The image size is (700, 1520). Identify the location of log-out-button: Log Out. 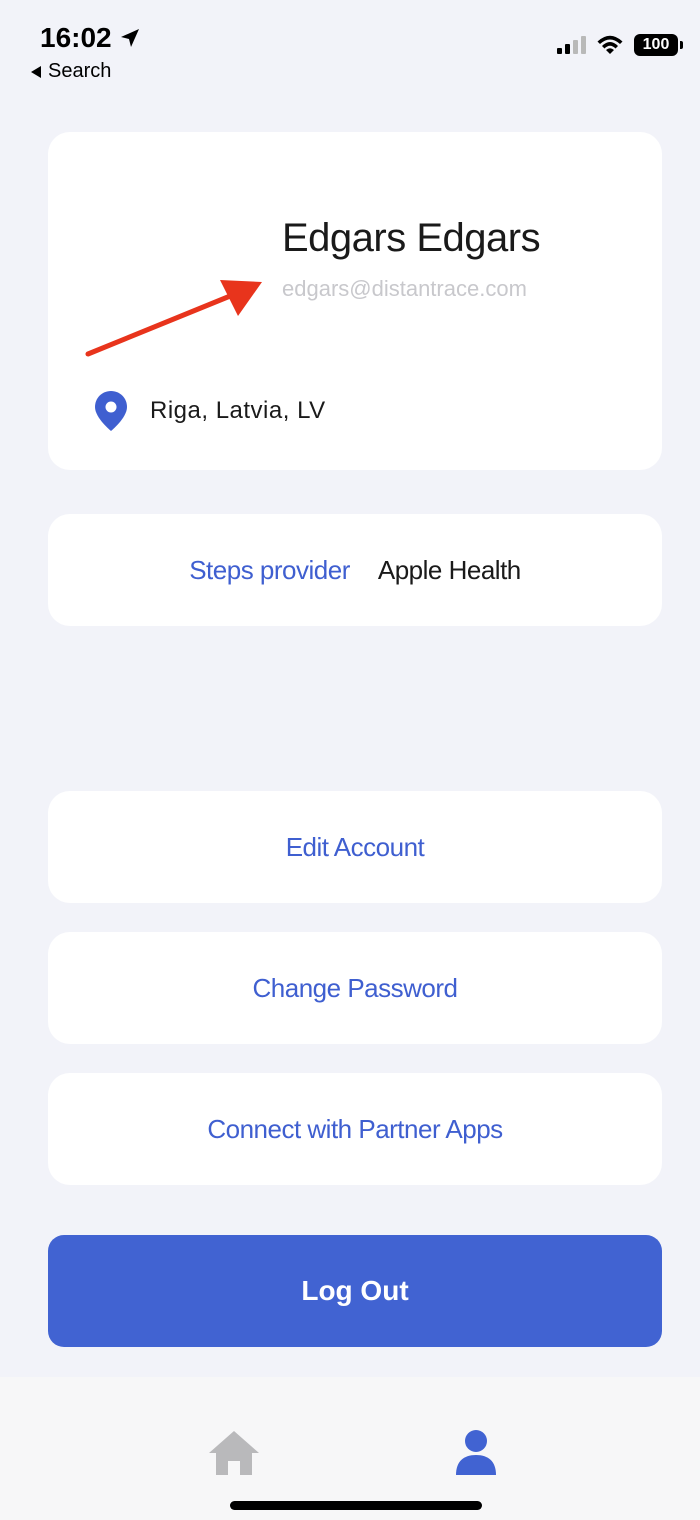
(355, 1291).